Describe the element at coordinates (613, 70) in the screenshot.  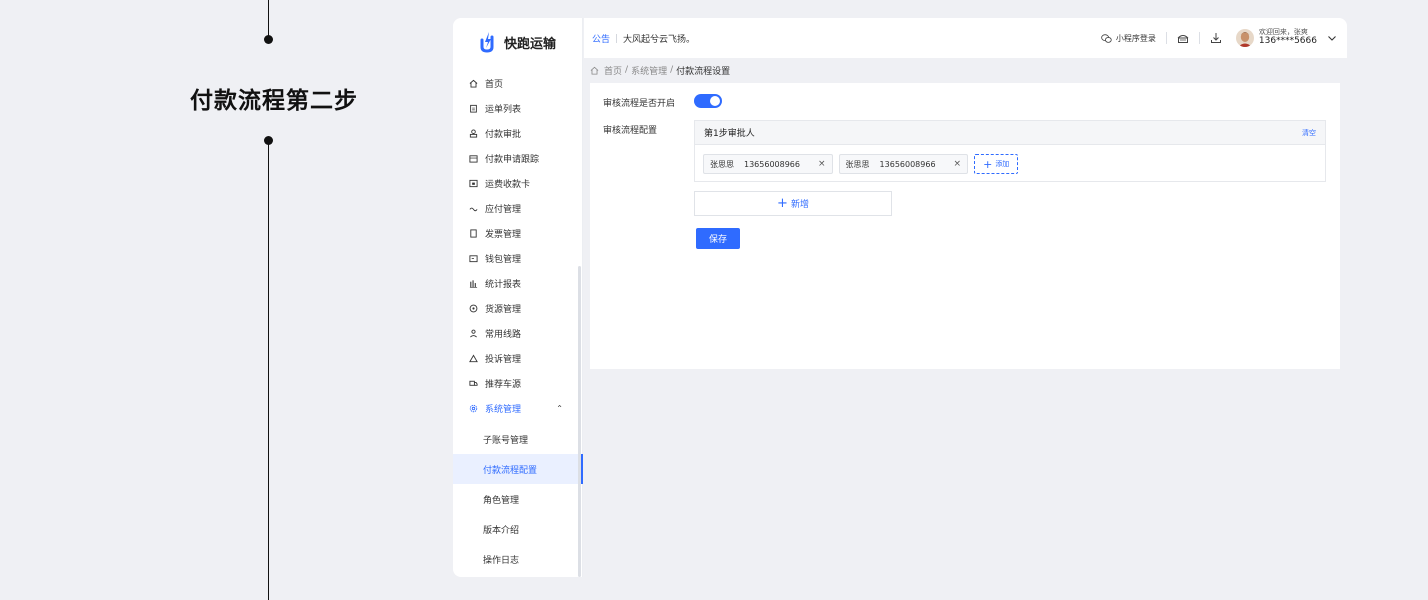
I see `breadcrumb-home: 首页` at that location.